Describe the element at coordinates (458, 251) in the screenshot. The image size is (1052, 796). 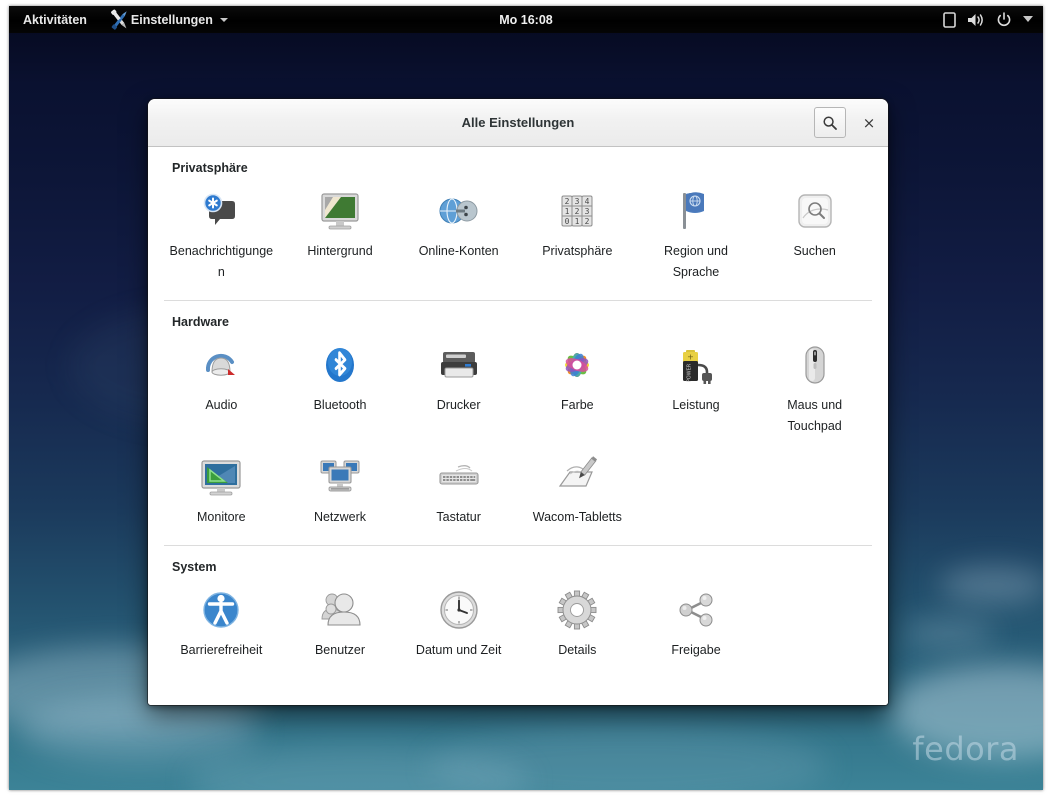
I see `tile-label: Online-Konten` at that location.